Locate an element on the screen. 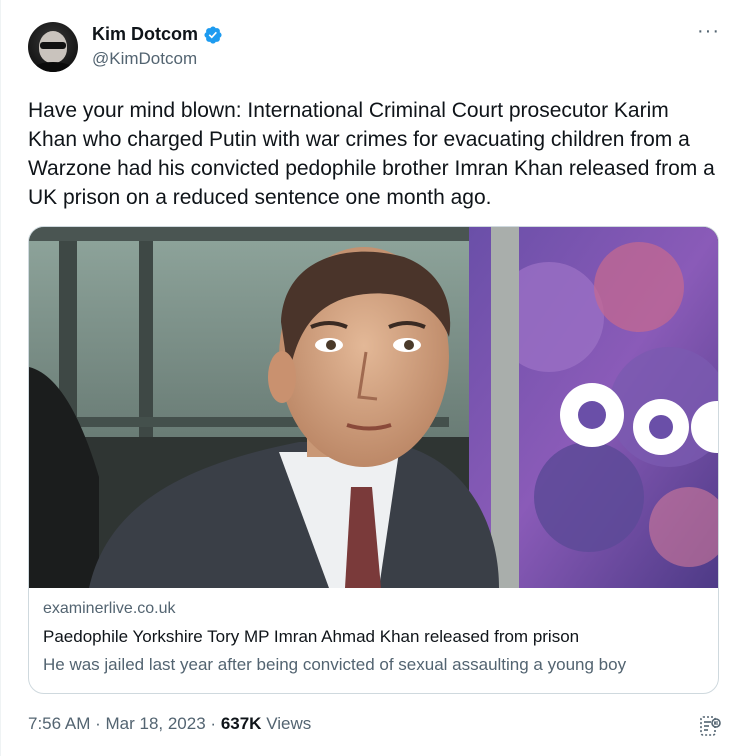 This screenshot has width=750, height=756. left-border is located at coordinates (0, 378).